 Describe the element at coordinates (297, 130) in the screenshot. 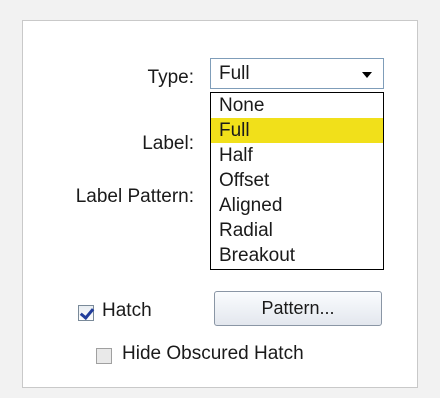

I see `dropdown-option-full: Full` at that location.